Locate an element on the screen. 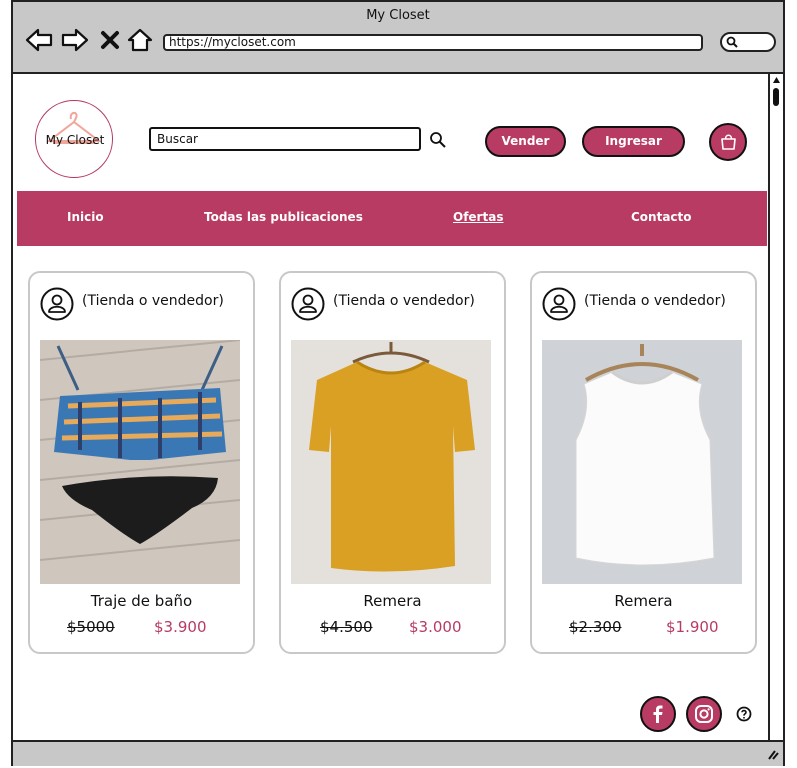  browser-search-field is located at coordinates (748, 42).